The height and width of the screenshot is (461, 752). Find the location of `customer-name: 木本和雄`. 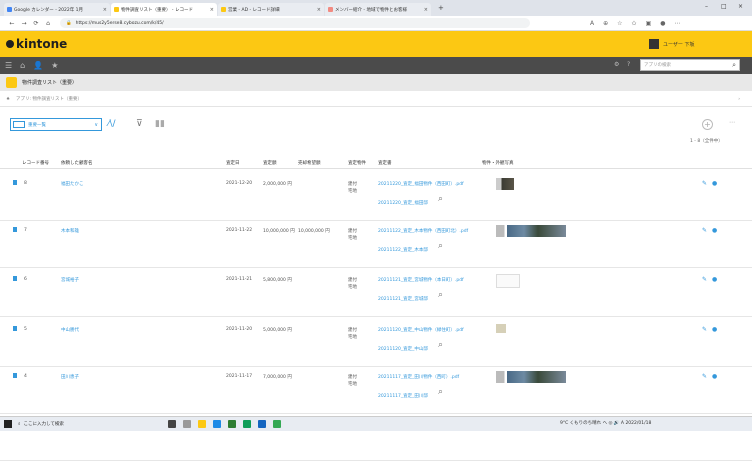

customer-name: 木本和雄 is located at coordinates (70, 231).